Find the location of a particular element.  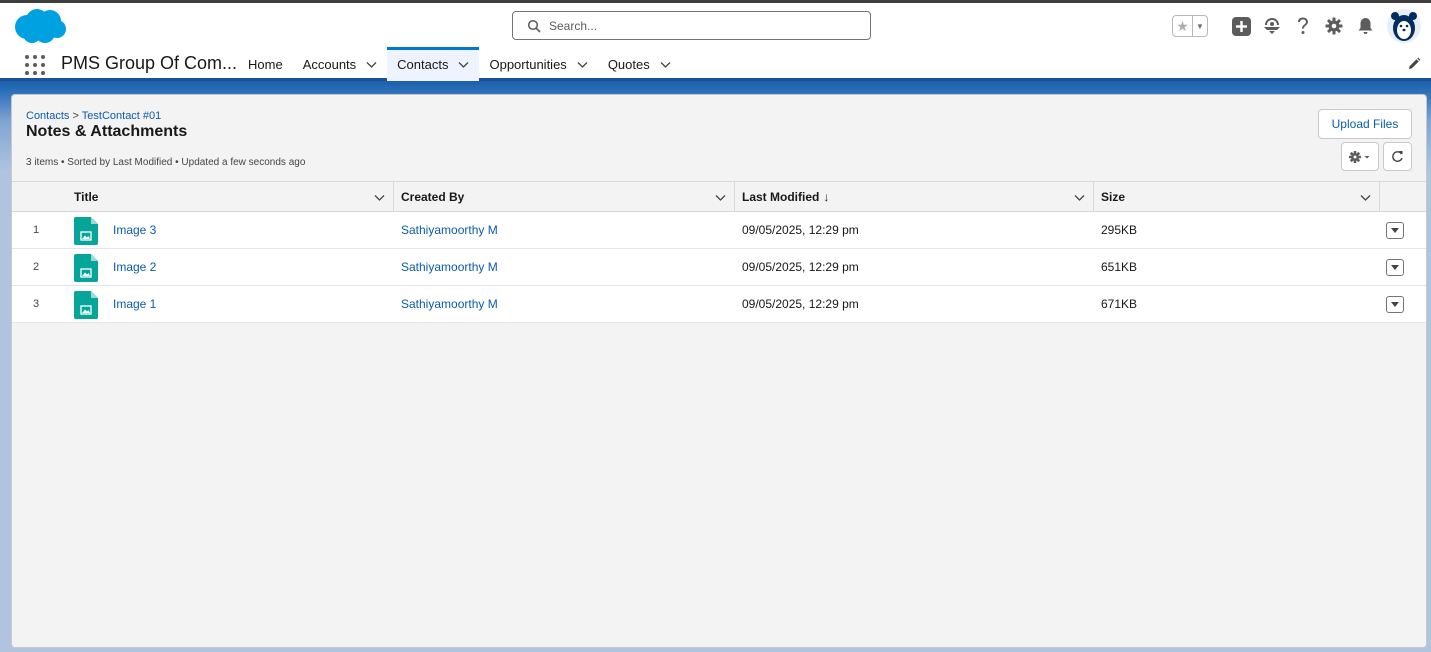

title-cell: Image 3 is located at coordinates (134, 230).